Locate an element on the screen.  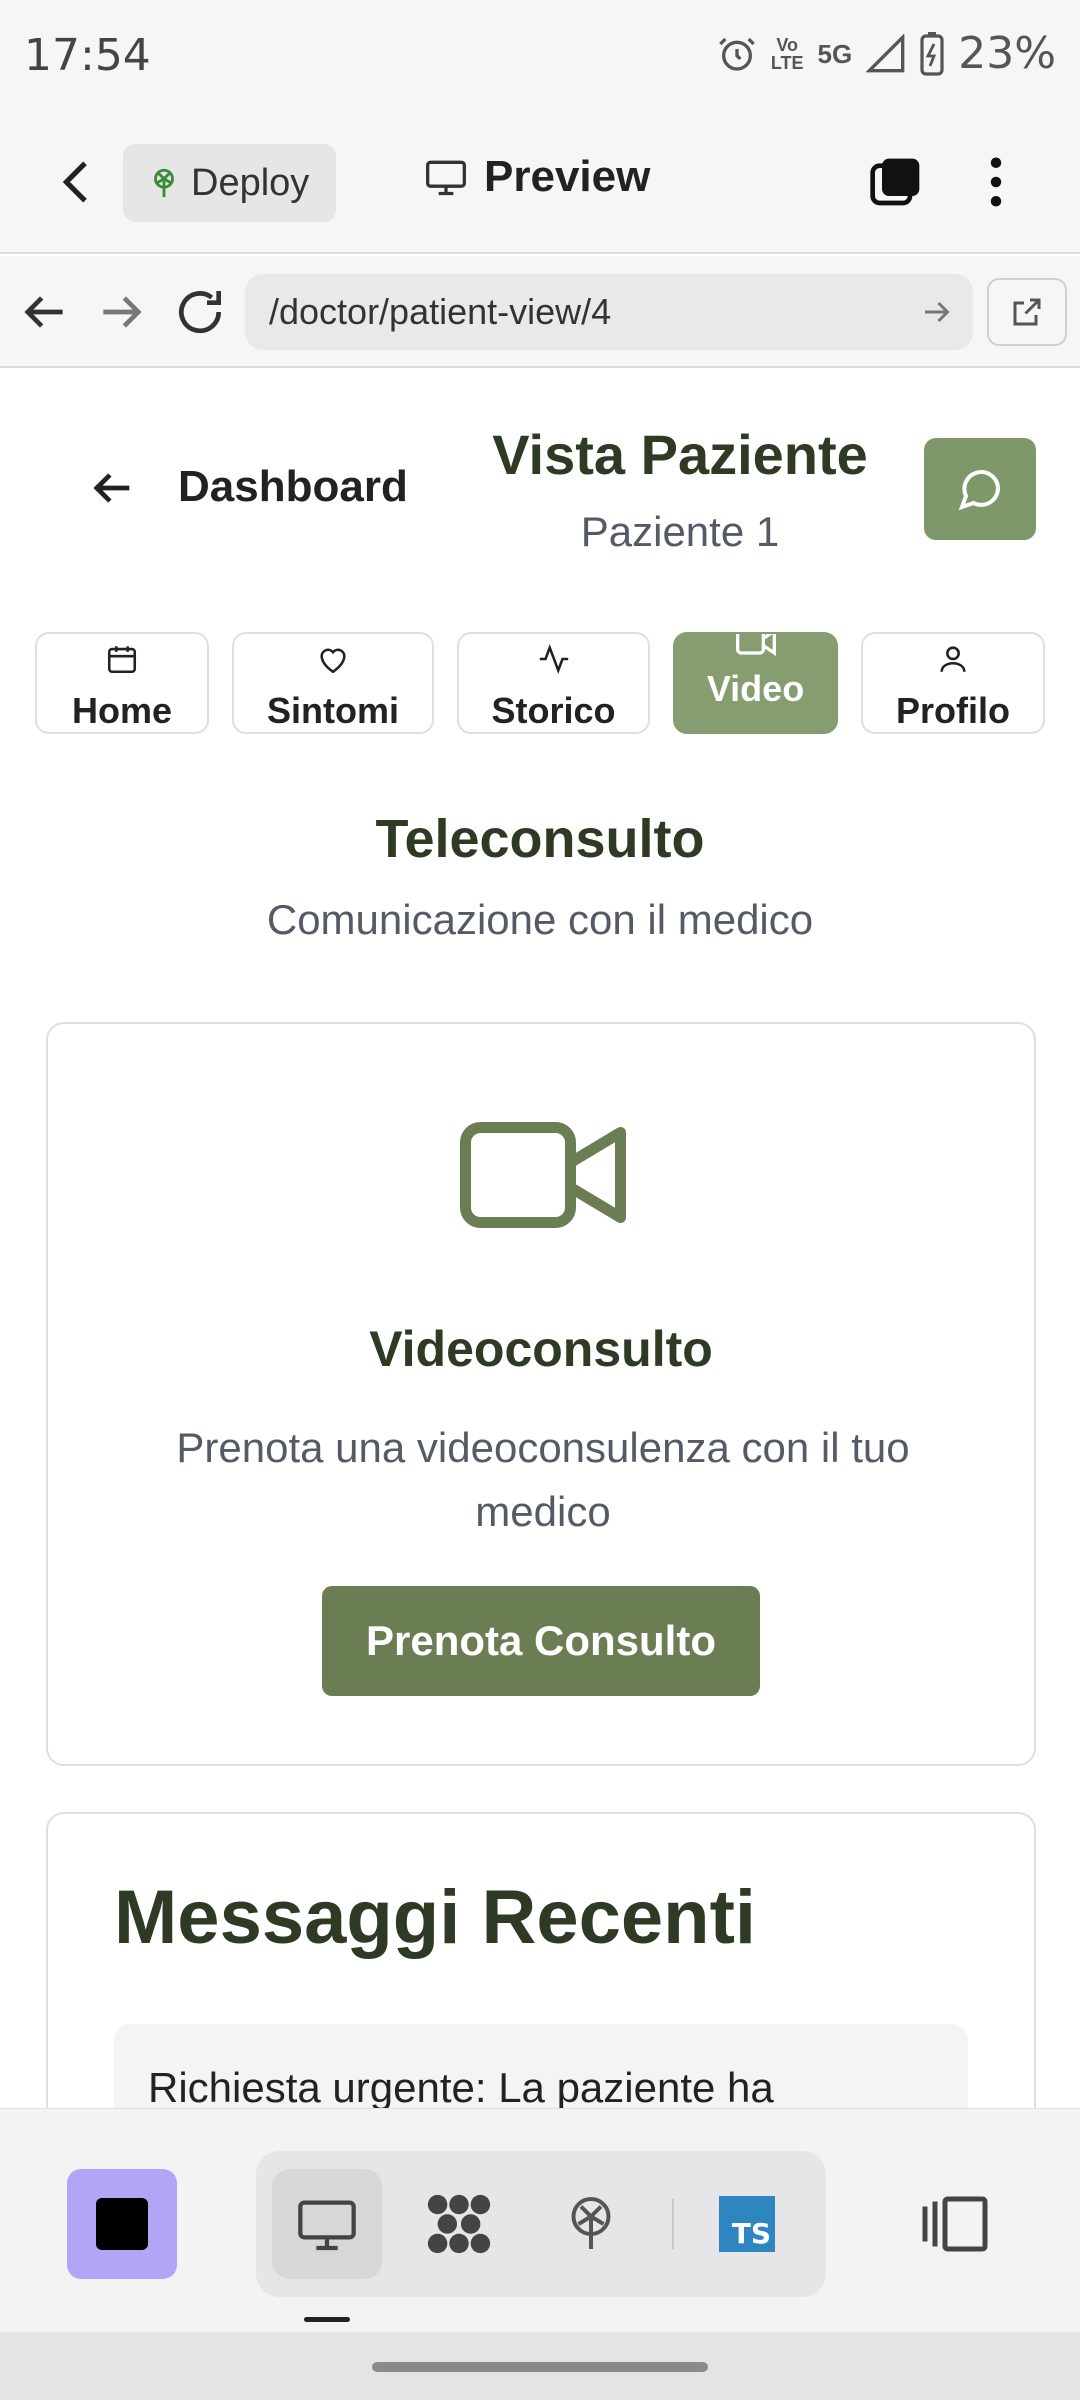
videoconsult-title: Videoconsulto is located at coordinates (541, 1349).